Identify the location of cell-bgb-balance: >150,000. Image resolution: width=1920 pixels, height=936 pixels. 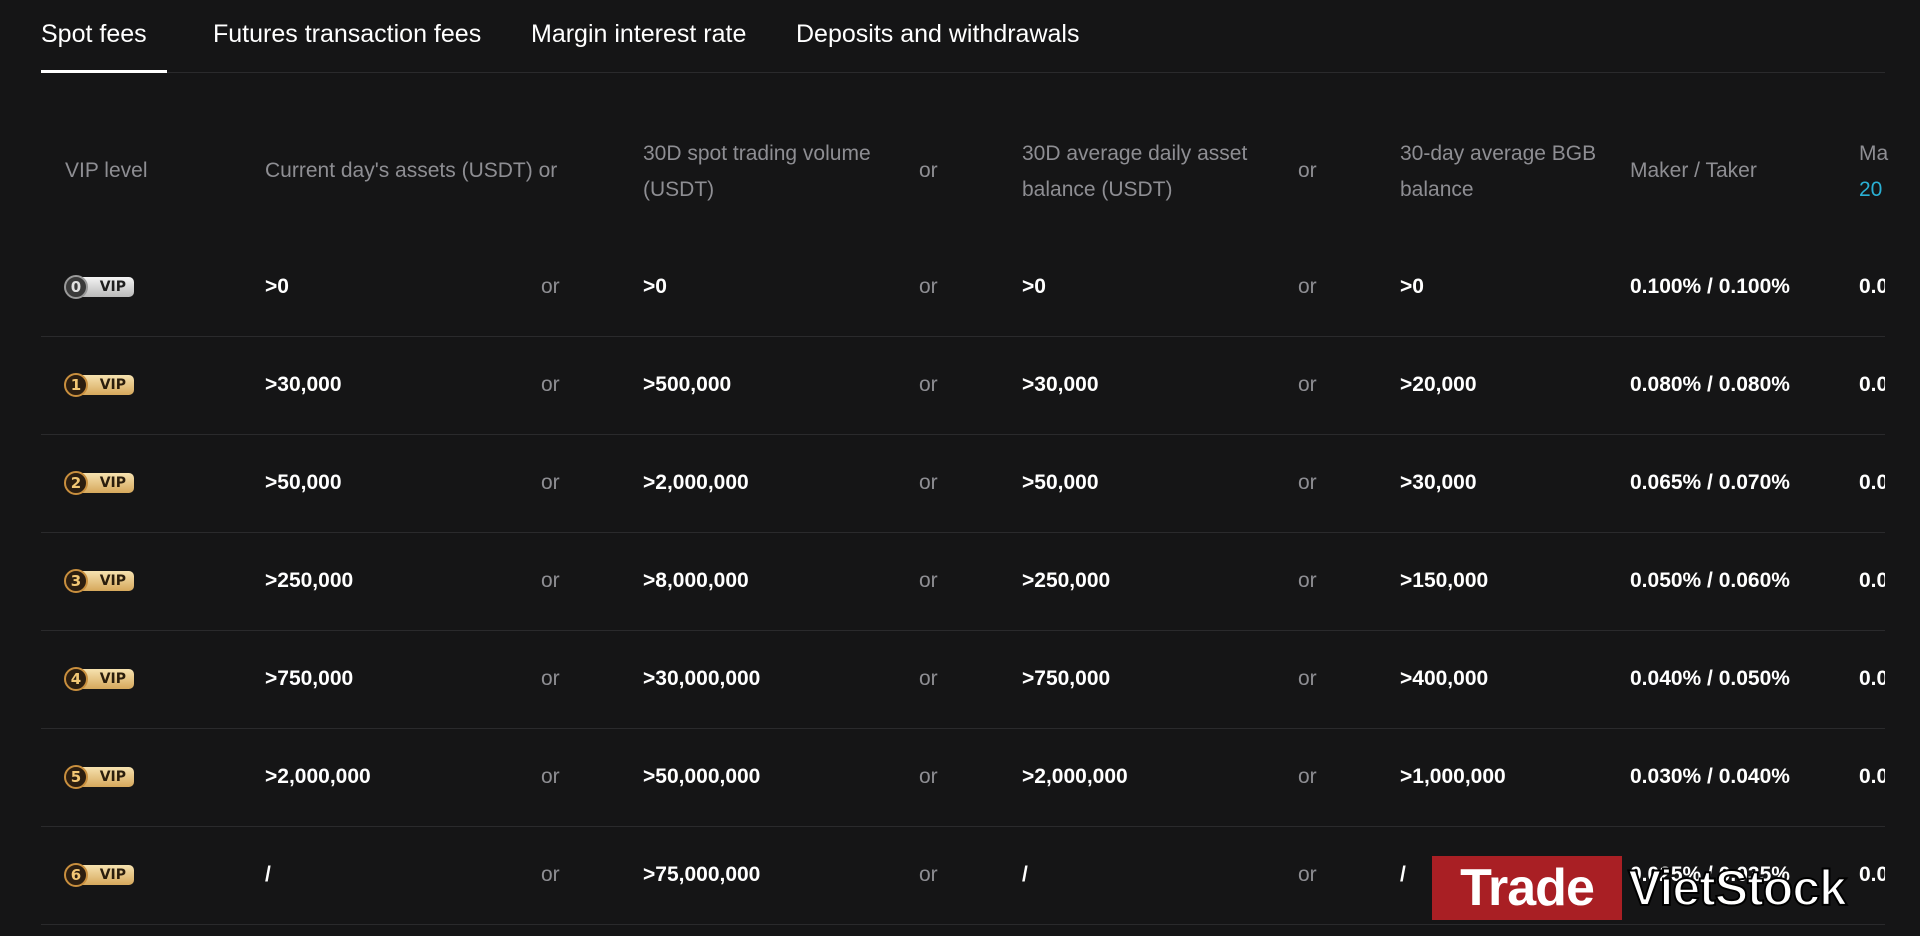
(1444, 580).